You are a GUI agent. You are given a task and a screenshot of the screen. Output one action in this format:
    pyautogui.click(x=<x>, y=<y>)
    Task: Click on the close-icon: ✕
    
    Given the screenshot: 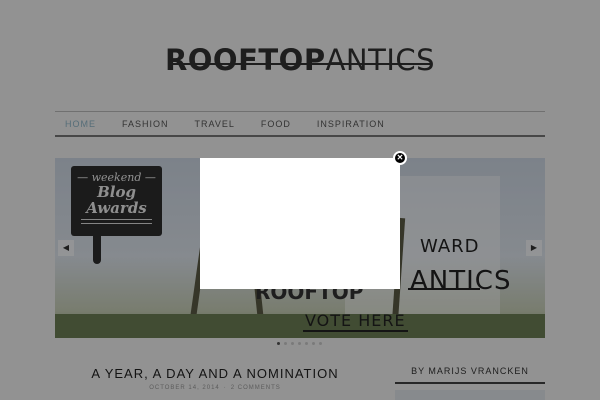 What is the action you would take?
    pyautogui.click(x=400, y=158)
    